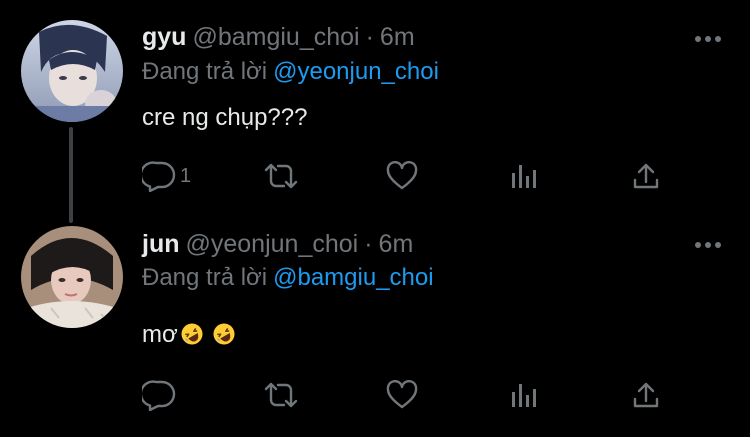 The height and width of the screenshot is (437, 750). I want to click on tweet-header: jun @yeonjun_choi · 6m, so click(277, 244).